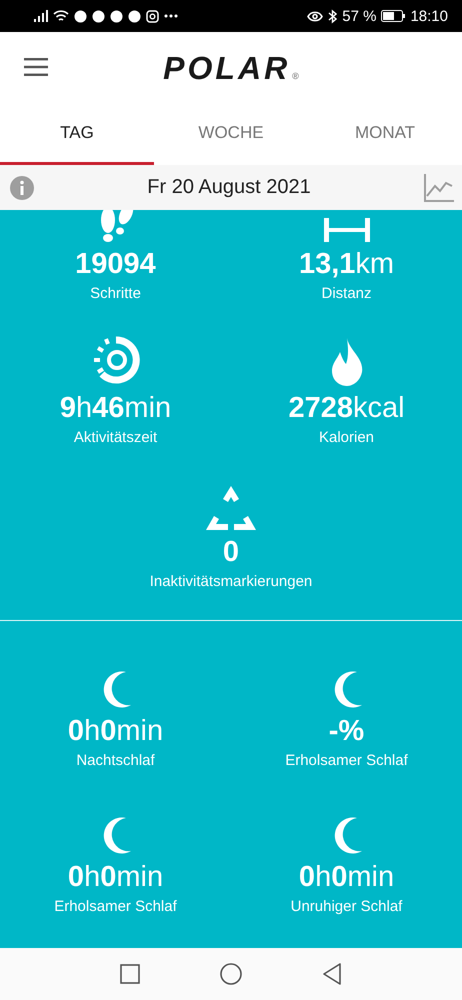 This screenshot has width=462, height=1000. What do you see at coordinates (346, 264) in the screenshot?
I see `metric-value: 13,1km` at bounding box center [346, 264].